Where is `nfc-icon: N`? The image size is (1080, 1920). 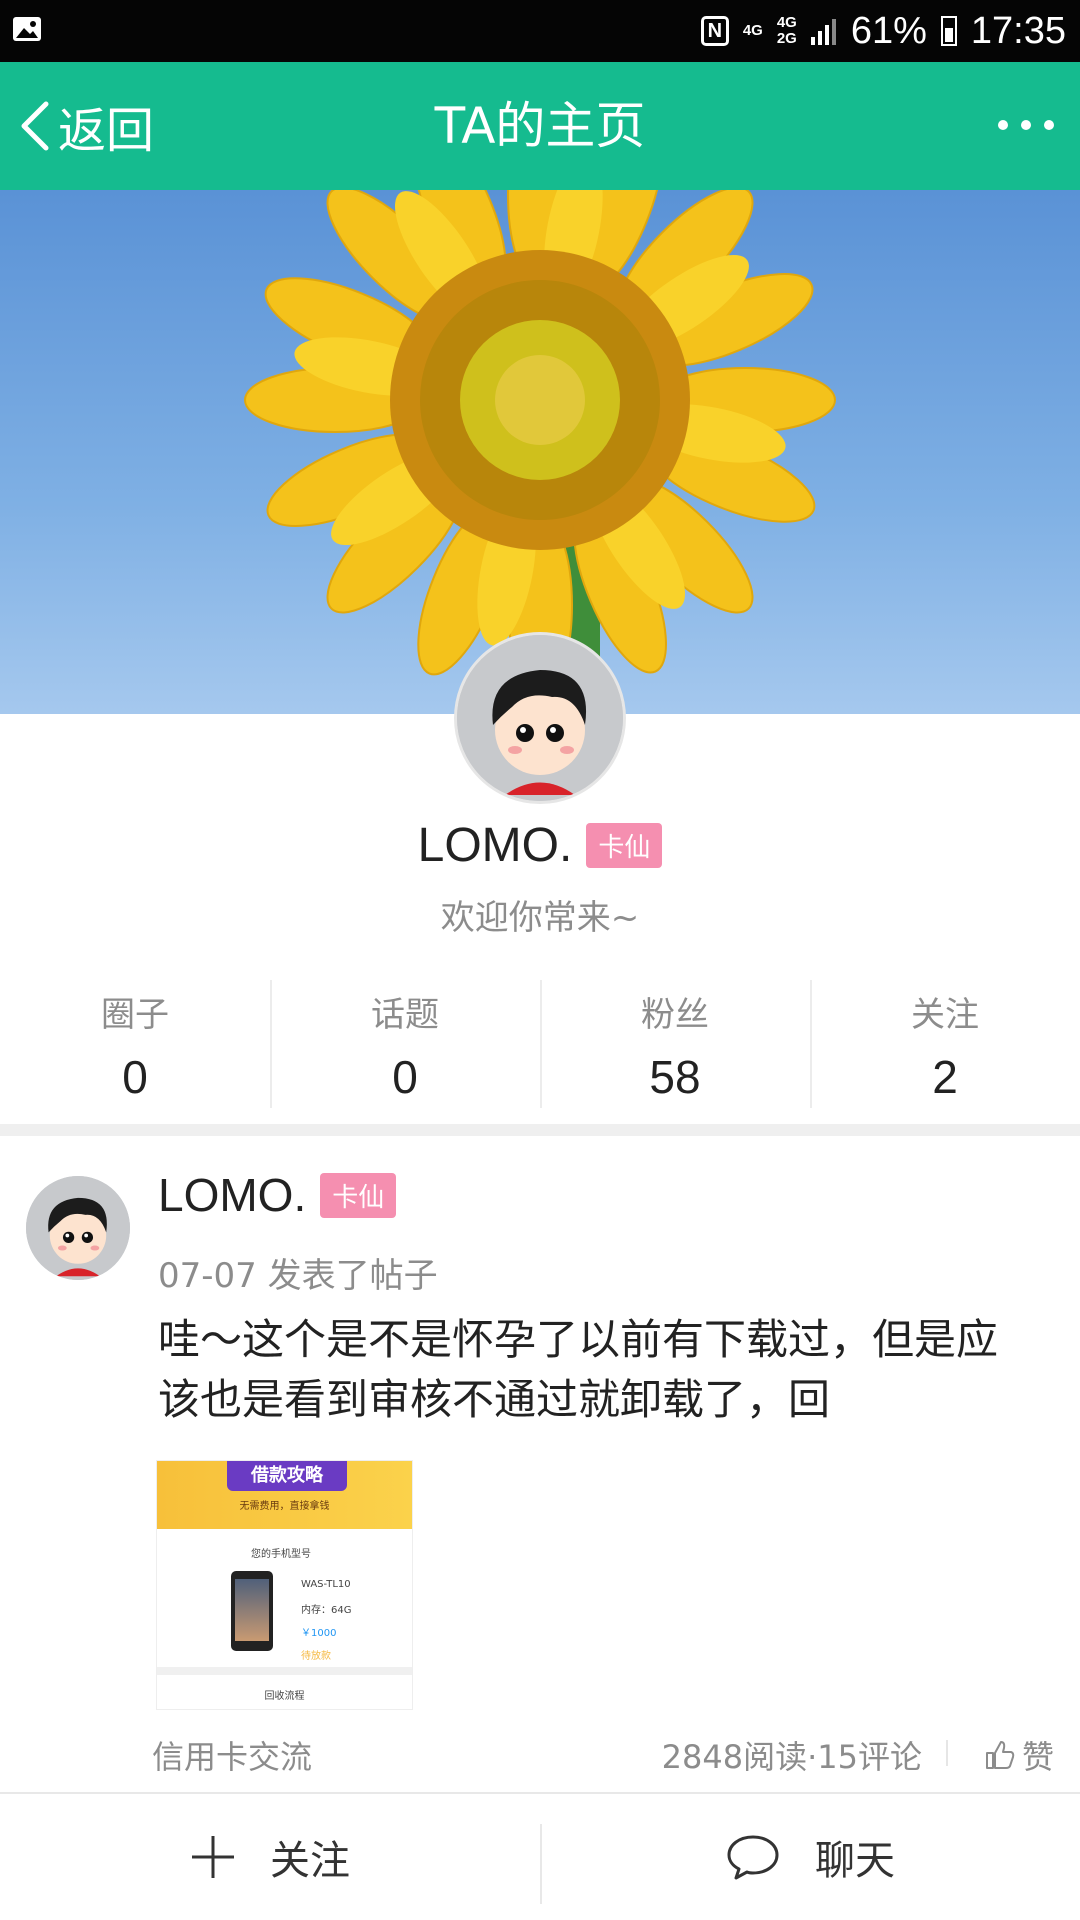
nfc-icon: N is located at coordinates (714, 31).